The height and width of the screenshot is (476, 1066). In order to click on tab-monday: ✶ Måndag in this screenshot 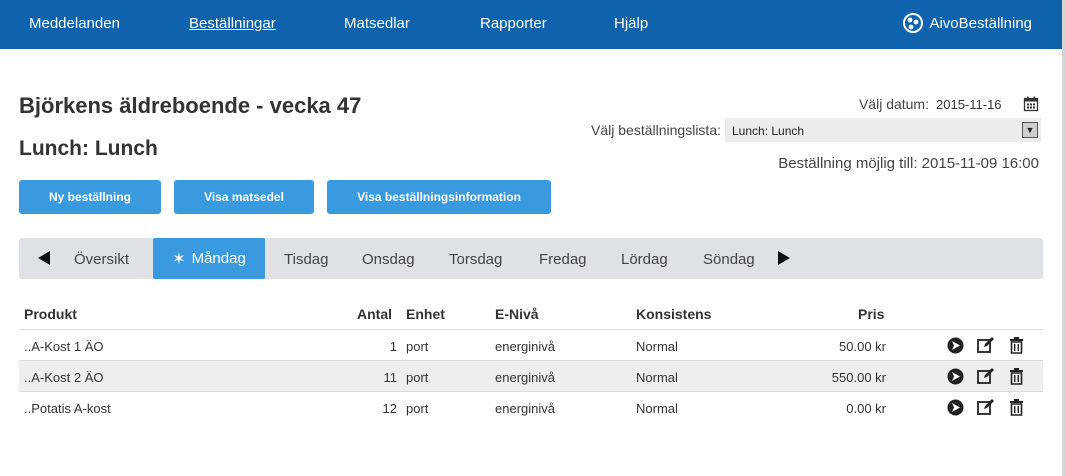, I will do `click(209, 258)`.